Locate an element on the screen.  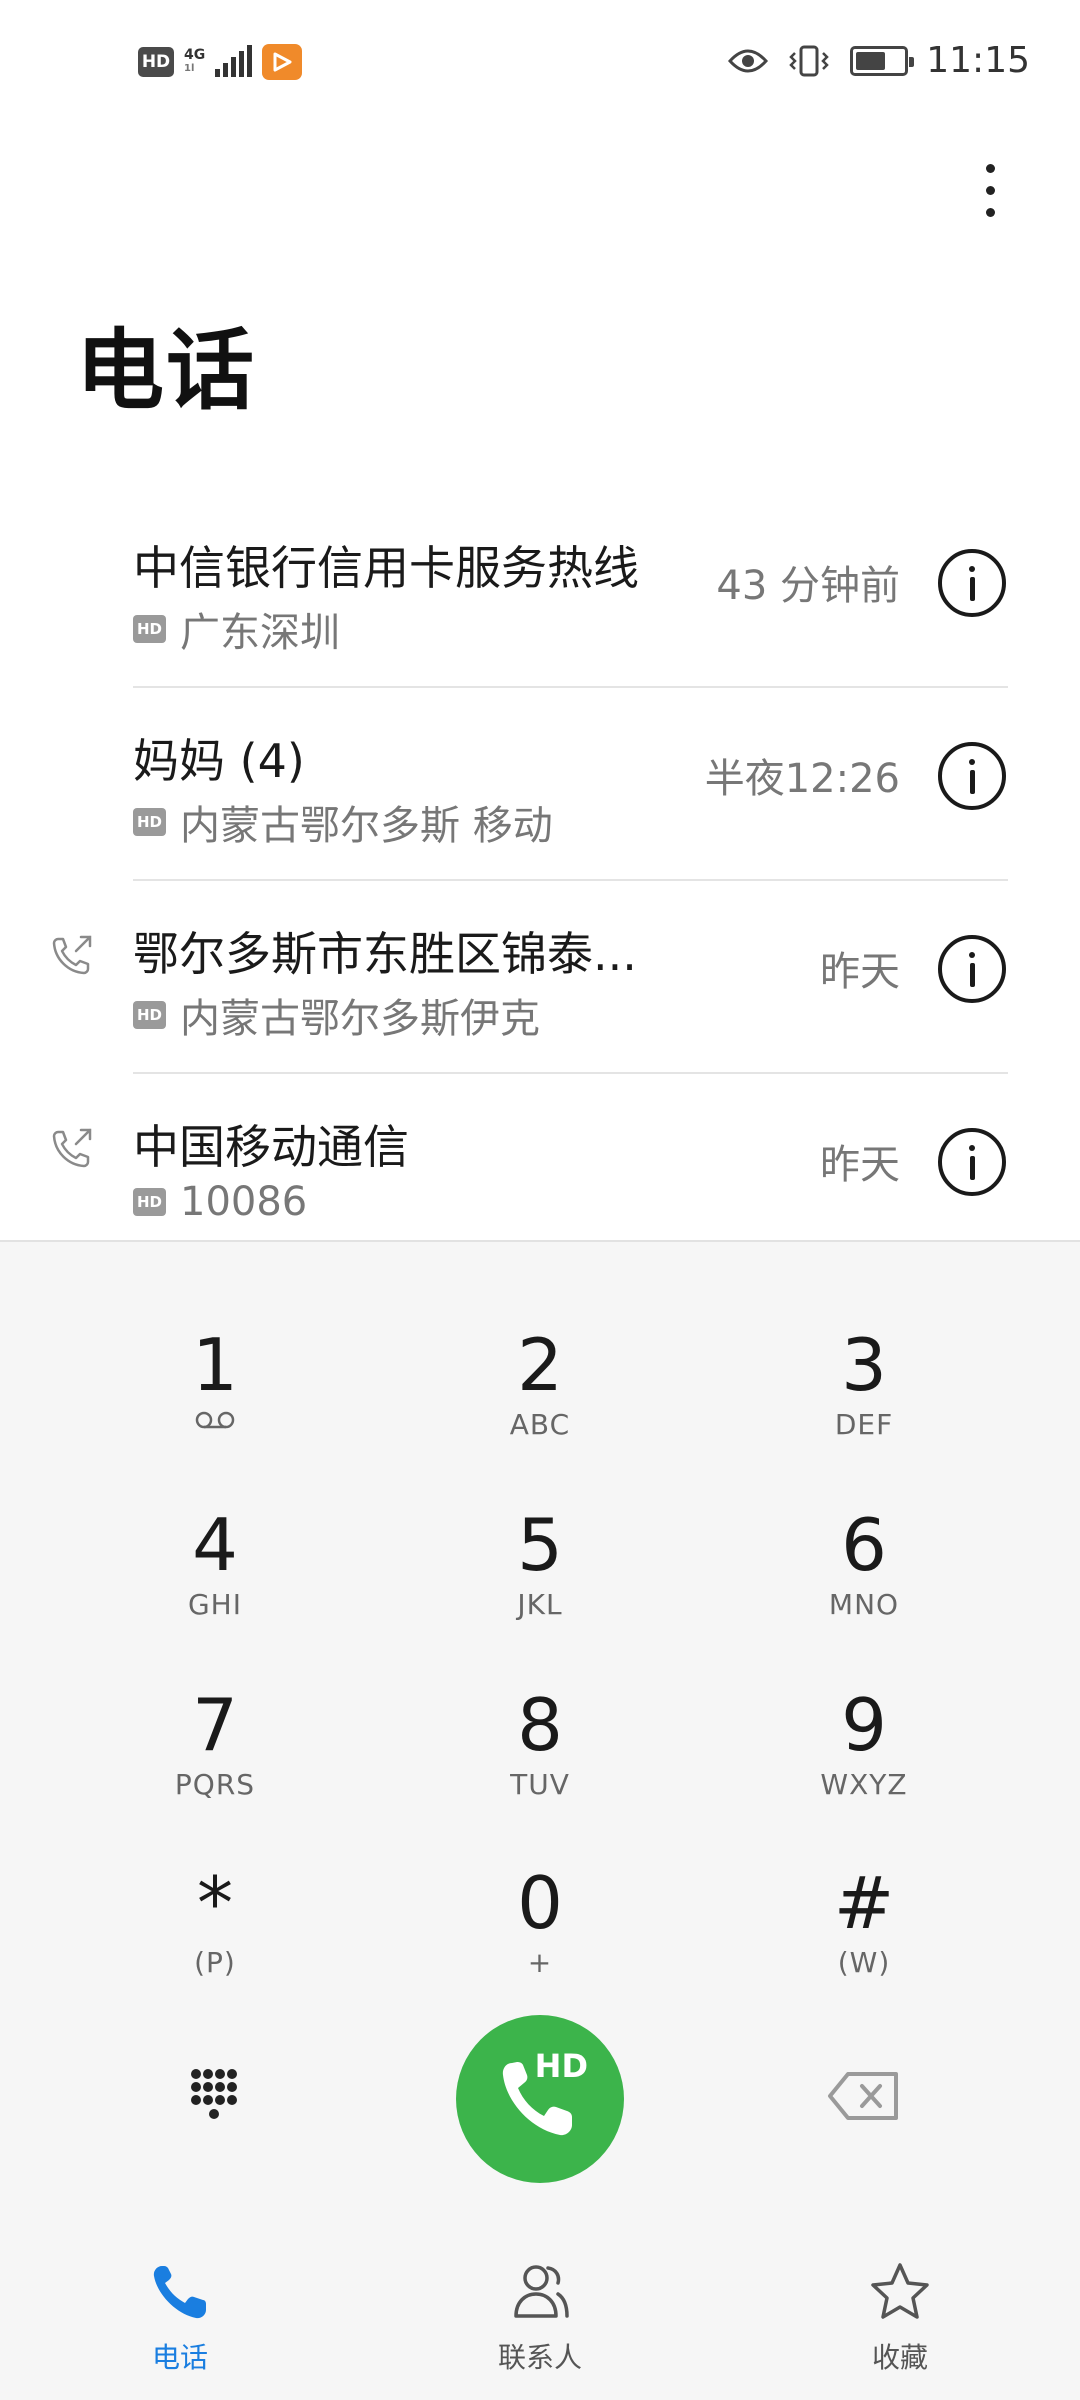
call-log-location: 广东深圳 is located at coordinates (260, 633).